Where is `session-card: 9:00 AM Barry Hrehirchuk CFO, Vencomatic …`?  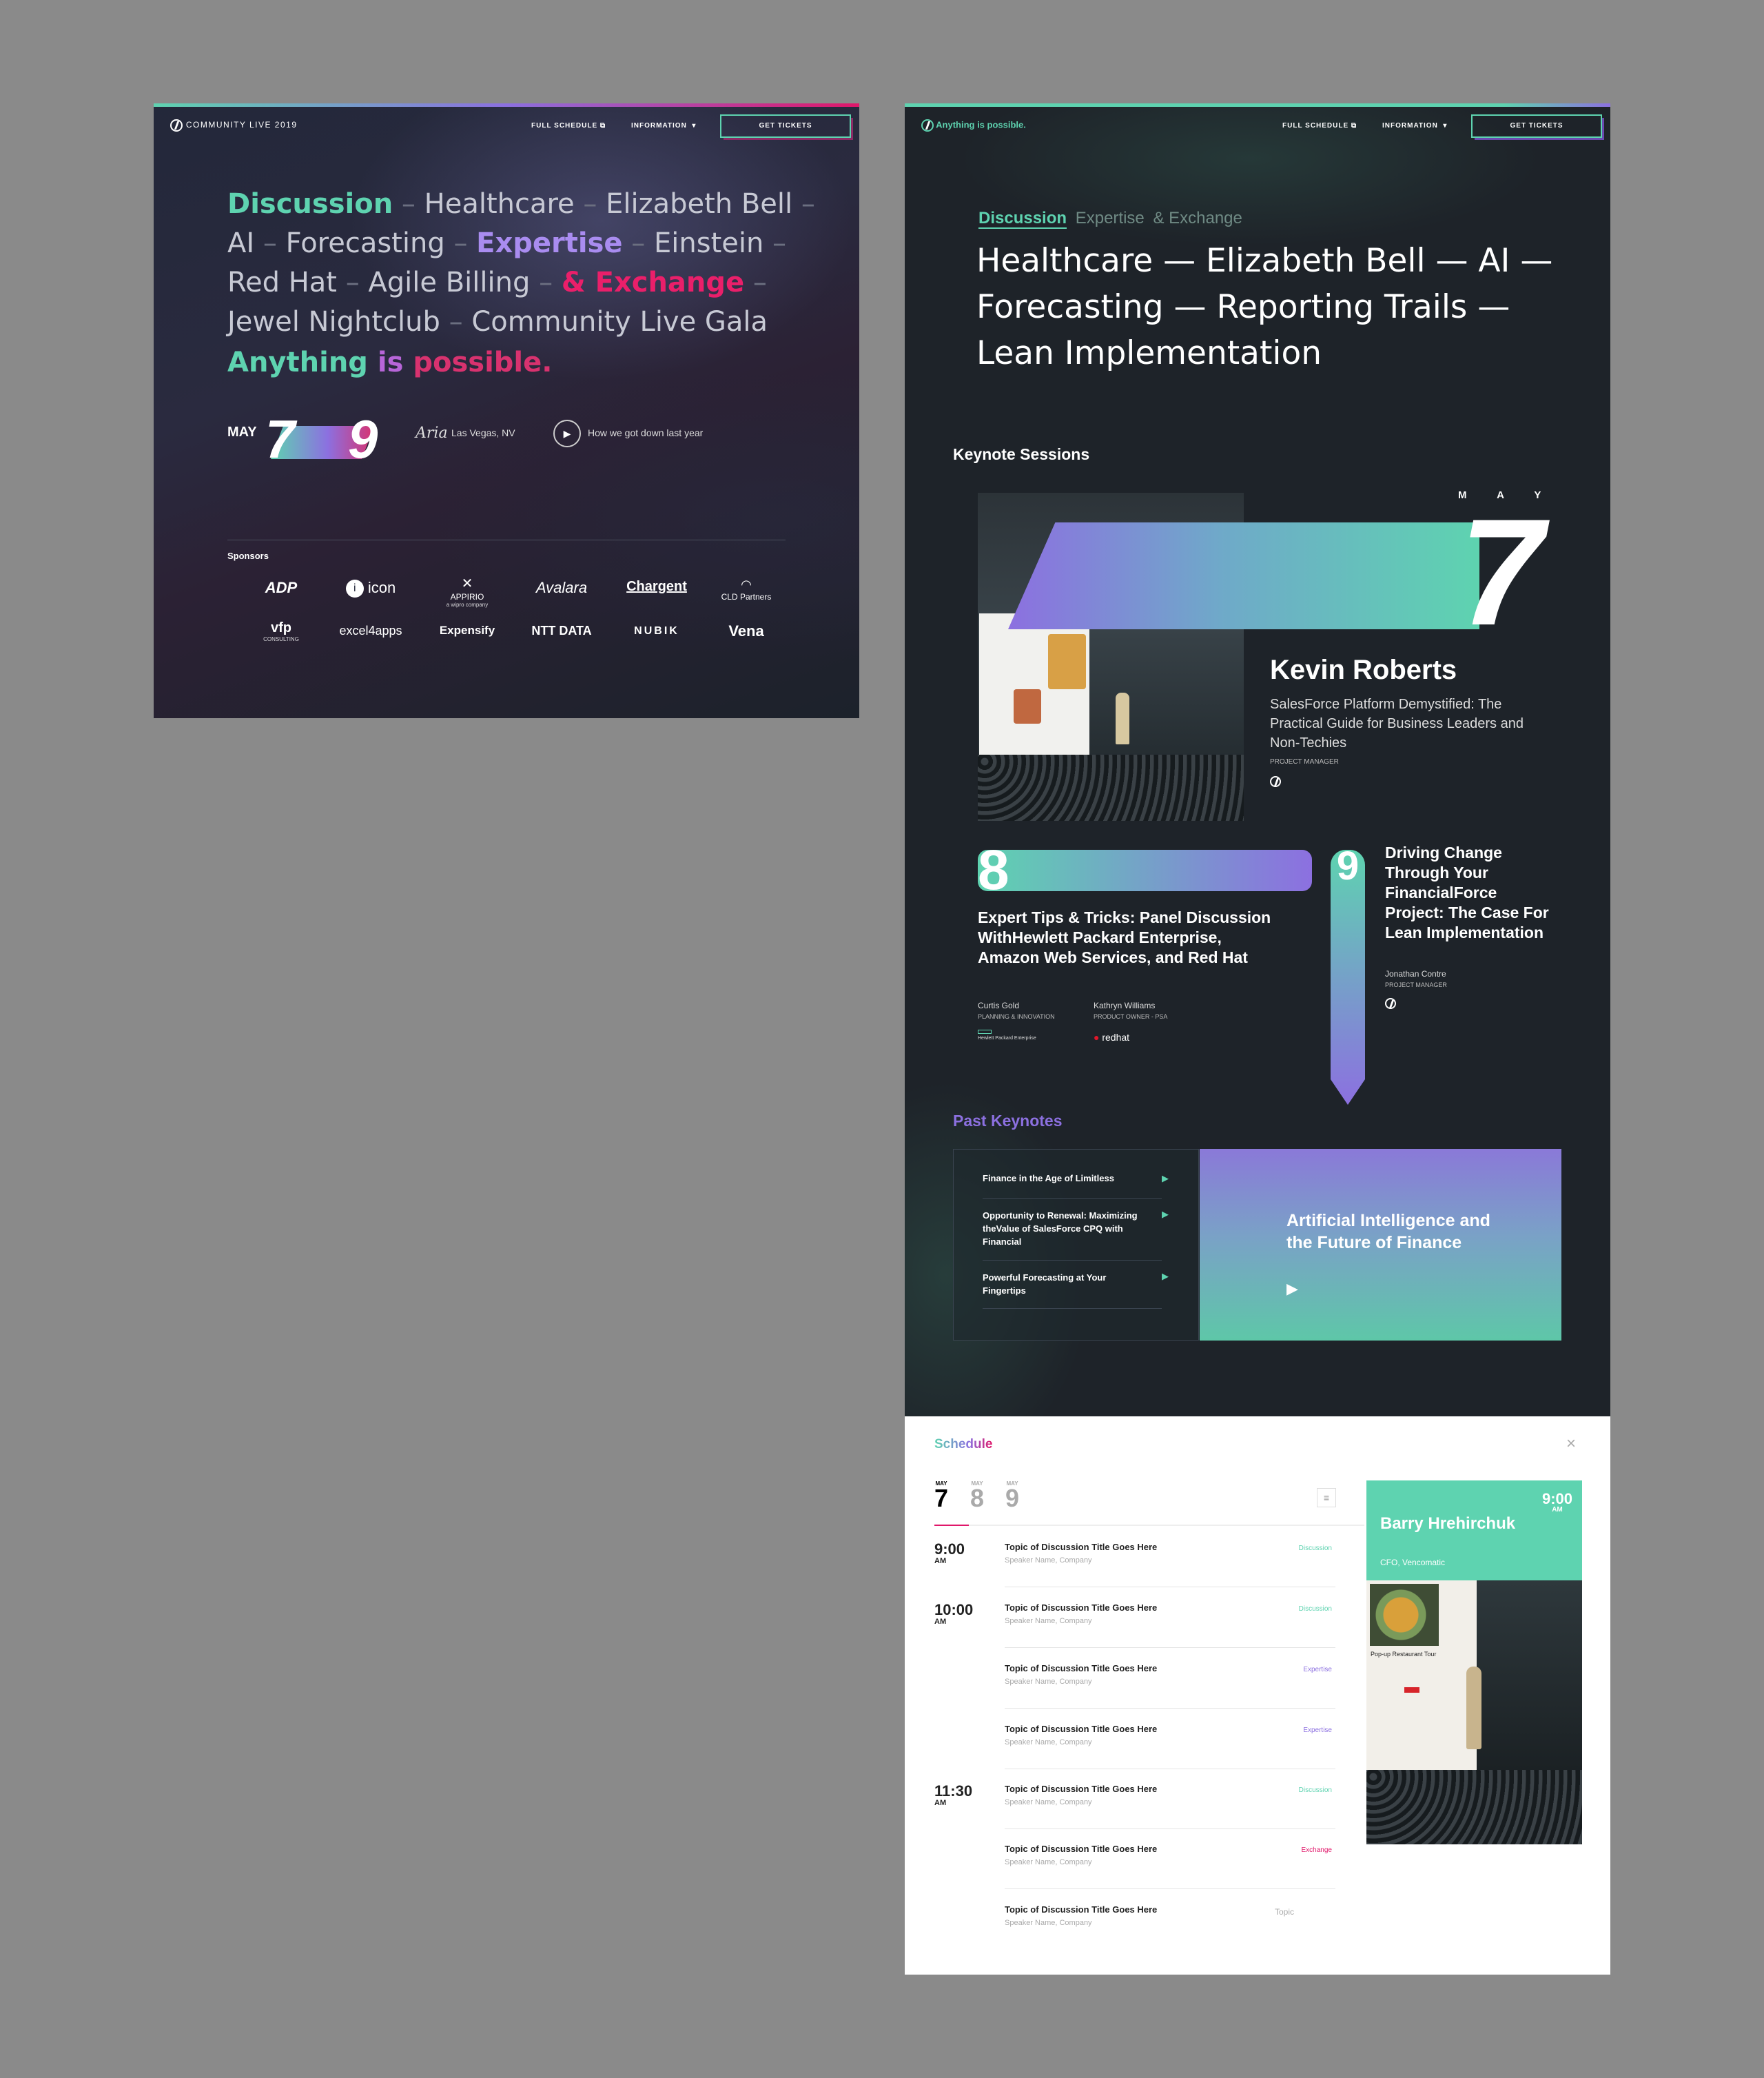 session-card: 9:00 AM Barry Hrehirchuk CFO, Vencomatic … is located at coordinates (1474, 1662).